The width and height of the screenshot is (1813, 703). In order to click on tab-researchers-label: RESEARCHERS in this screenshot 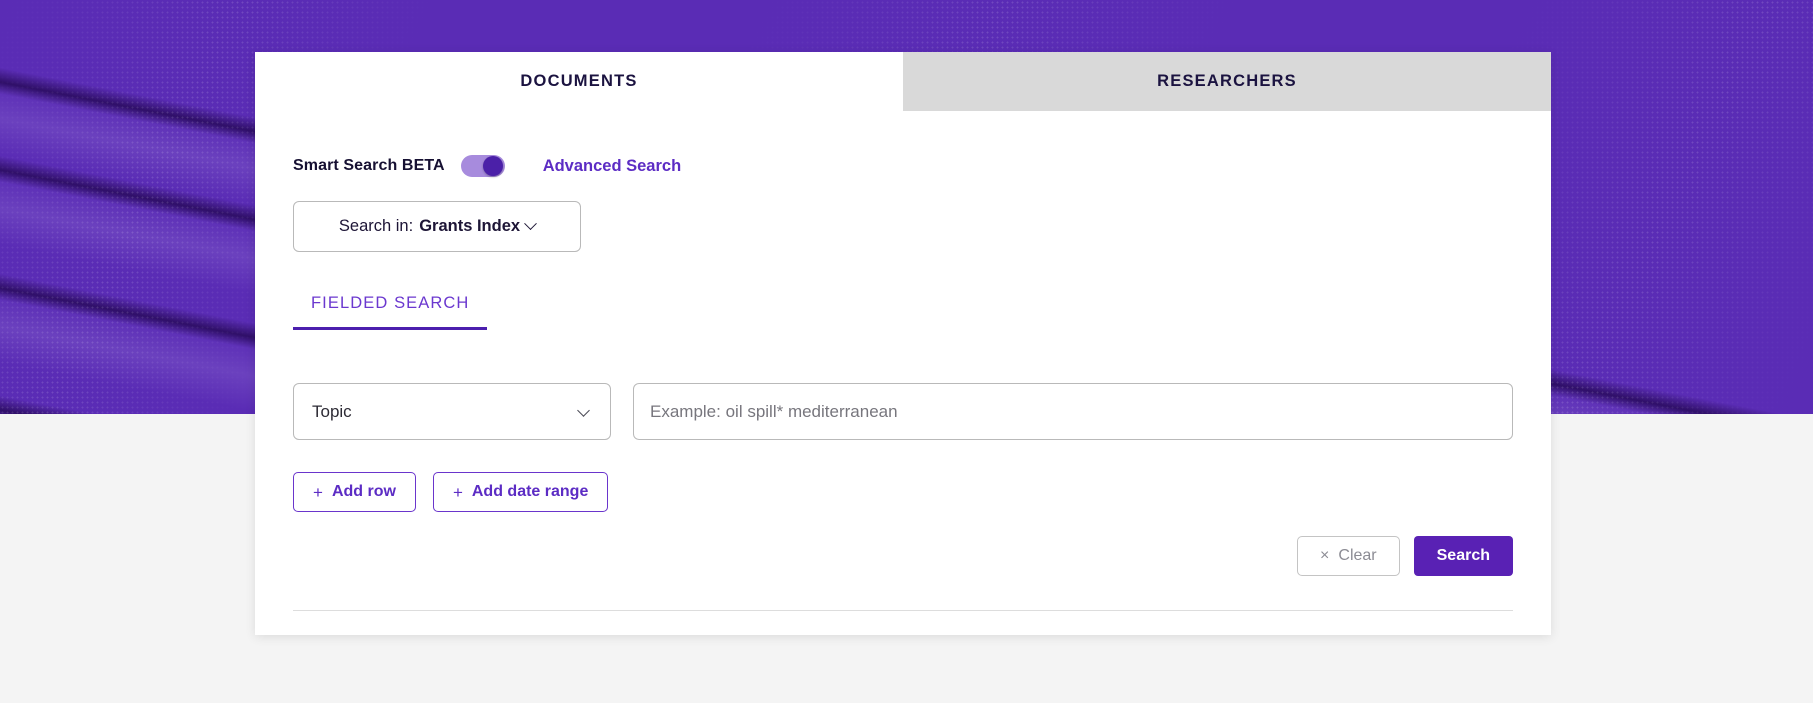, I will do `click(1227, 81)`.